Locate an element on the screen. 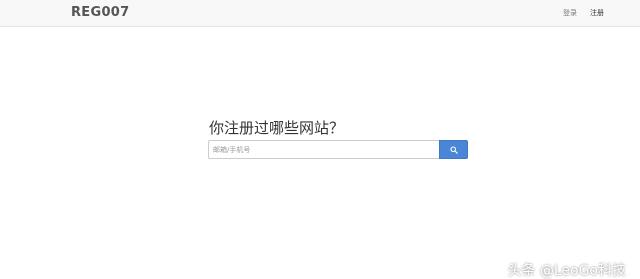 The image size is (640, 279). search-form is located at coordinates (338, 149).